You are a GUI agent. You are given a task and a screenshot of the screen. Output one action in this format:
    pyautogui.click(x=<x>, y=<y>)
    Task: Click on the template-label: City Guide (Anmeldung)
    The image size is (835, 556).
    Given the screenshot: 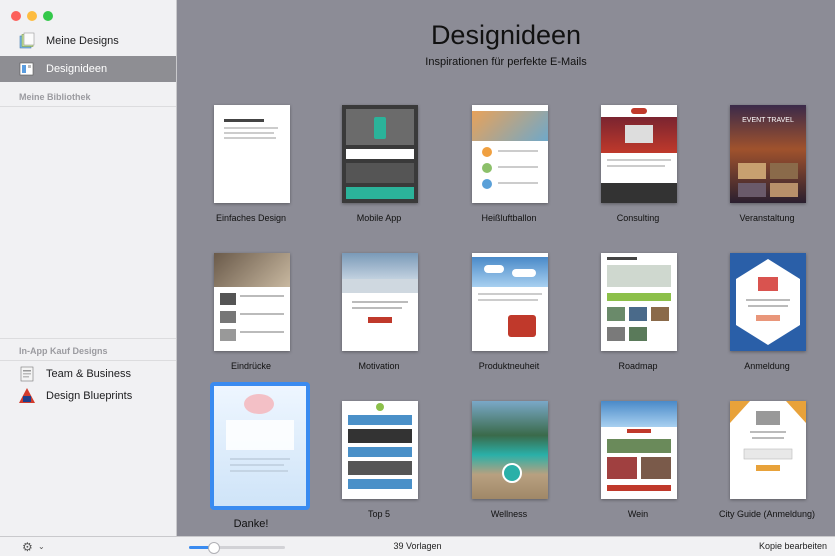 What is the action you would take?
    pyautogui.click(x=767, y=514)
    